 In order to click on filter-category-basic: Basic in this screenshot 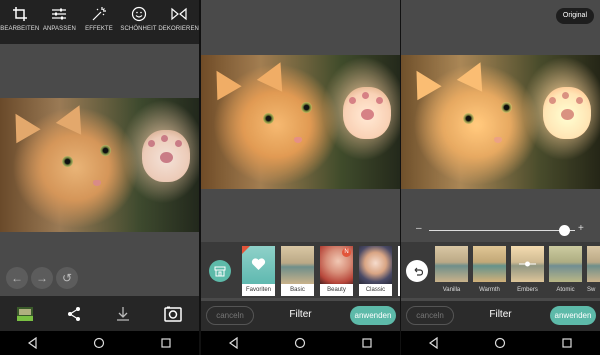, I will do `click(297, 271)`.